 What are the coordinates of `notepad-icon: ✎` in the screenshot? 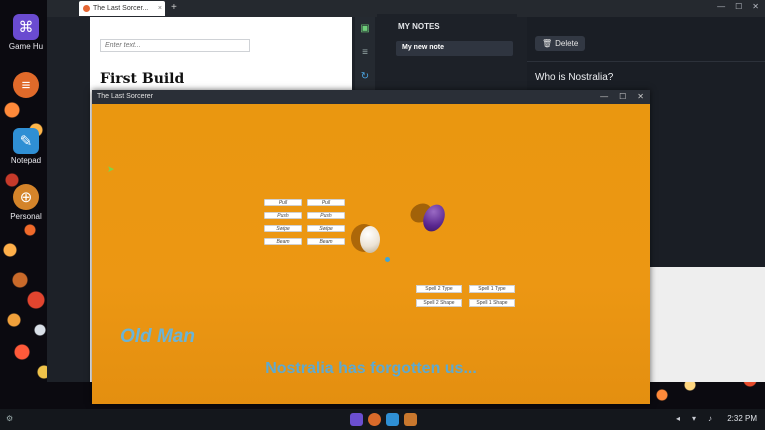 It's located at (26, 141).